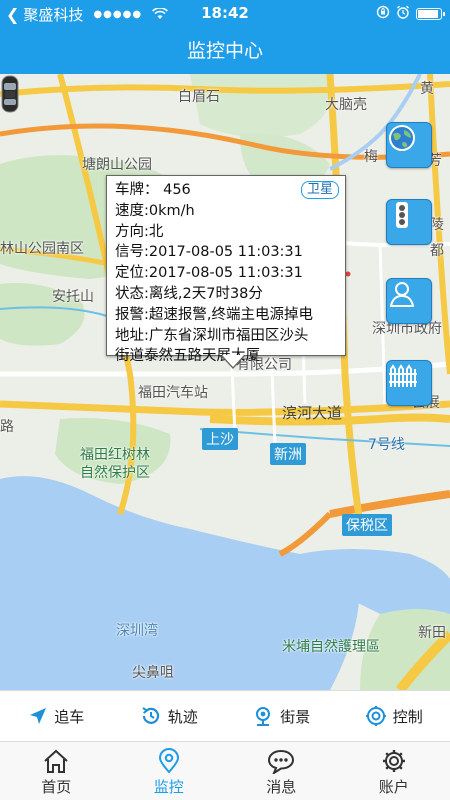  Describe the element at coordinates (42, 249) in the screenshot. I see `map-label-park-south: 林山公园南区` at that location.